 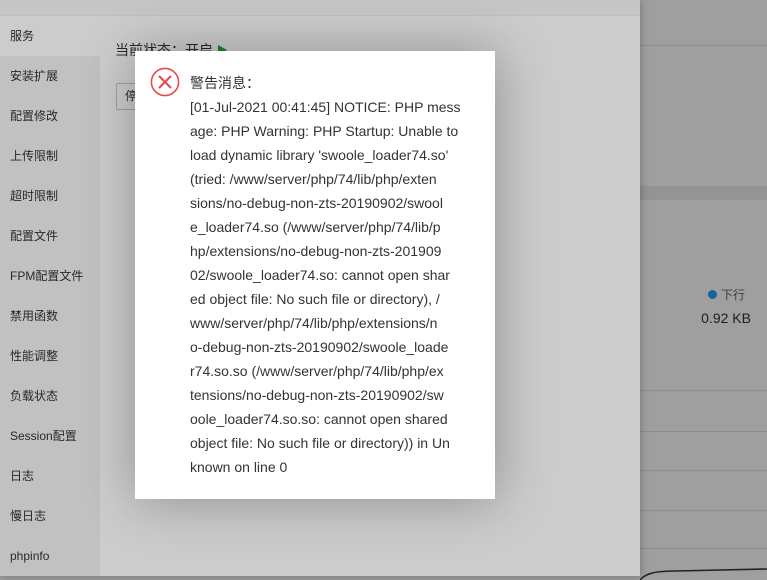 I want to click on message-line: 02/swoole_loader74.so: cannot open shar, so click(x=320, y=275).